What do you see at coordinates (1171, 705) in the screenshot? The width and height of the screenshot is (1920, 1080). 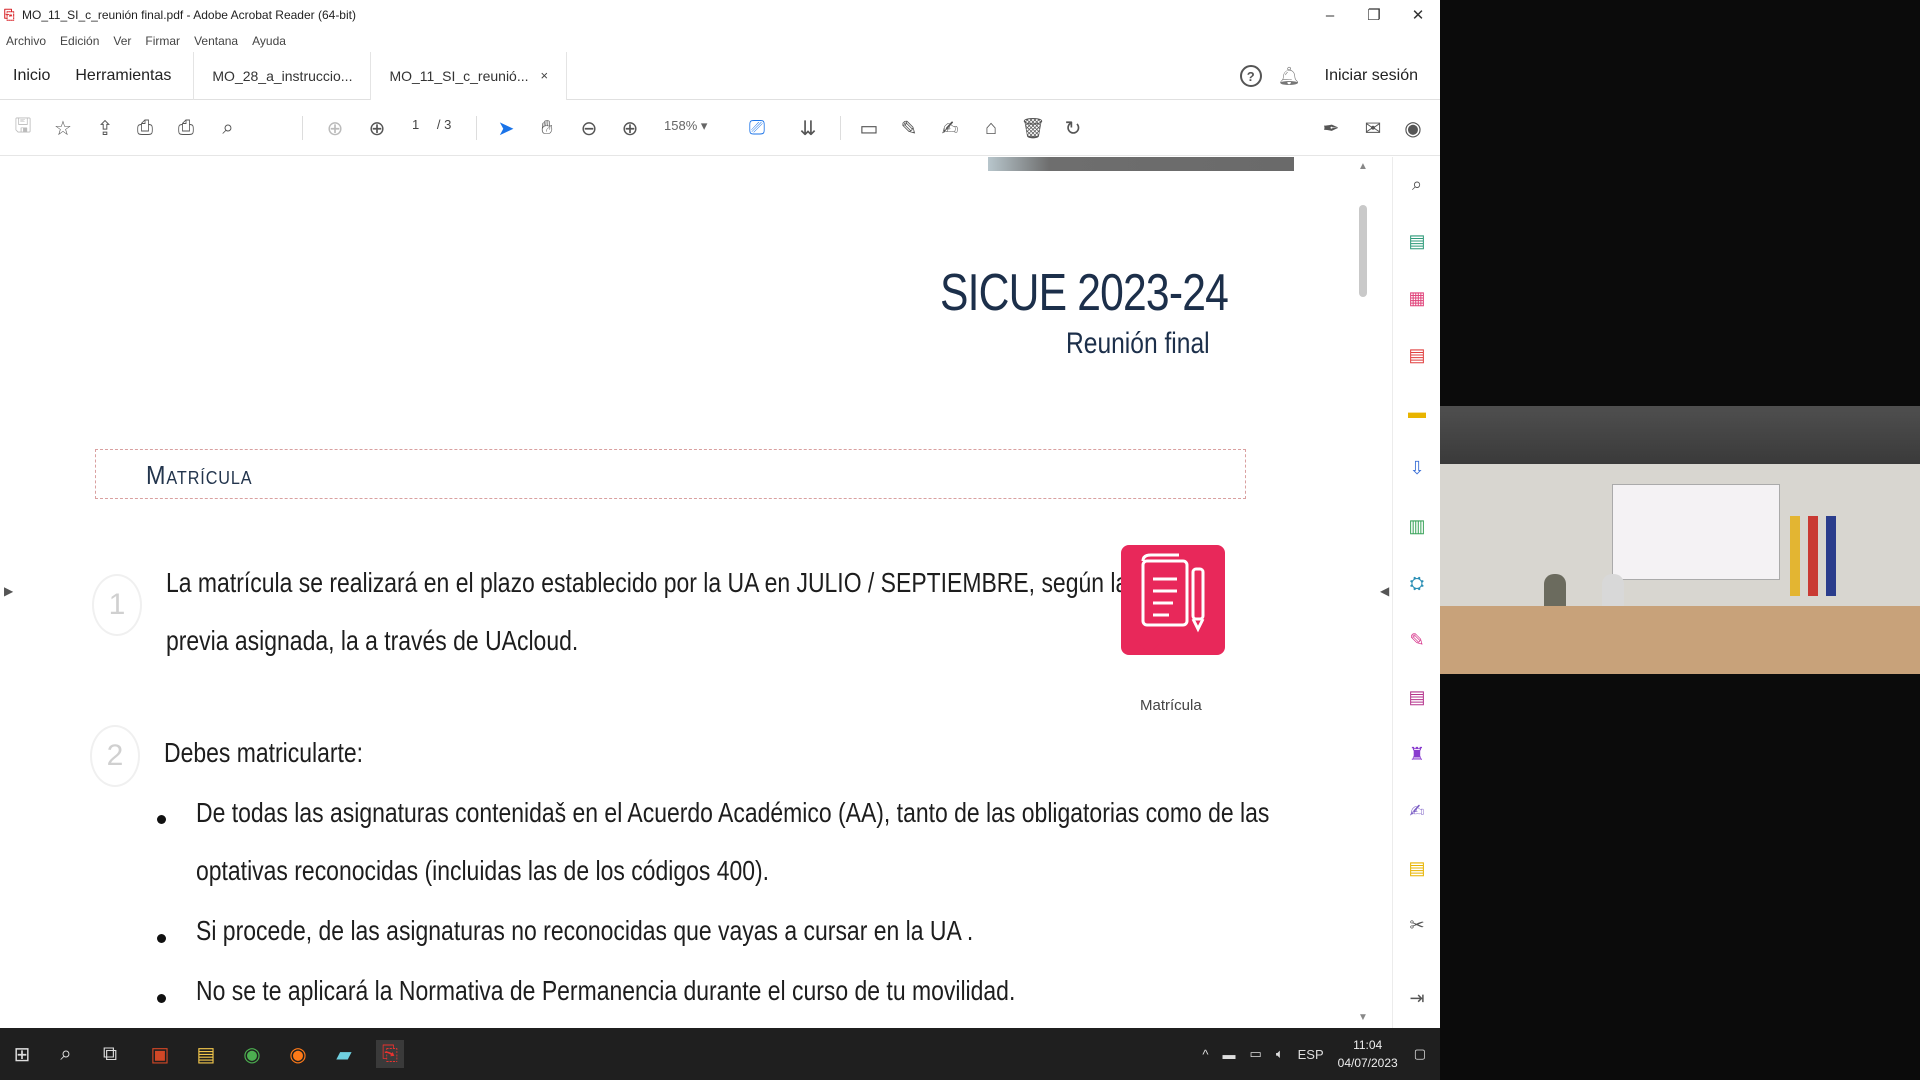 I see `matricula-icon-label: Matrícula` at bounding box center [1171, 705].